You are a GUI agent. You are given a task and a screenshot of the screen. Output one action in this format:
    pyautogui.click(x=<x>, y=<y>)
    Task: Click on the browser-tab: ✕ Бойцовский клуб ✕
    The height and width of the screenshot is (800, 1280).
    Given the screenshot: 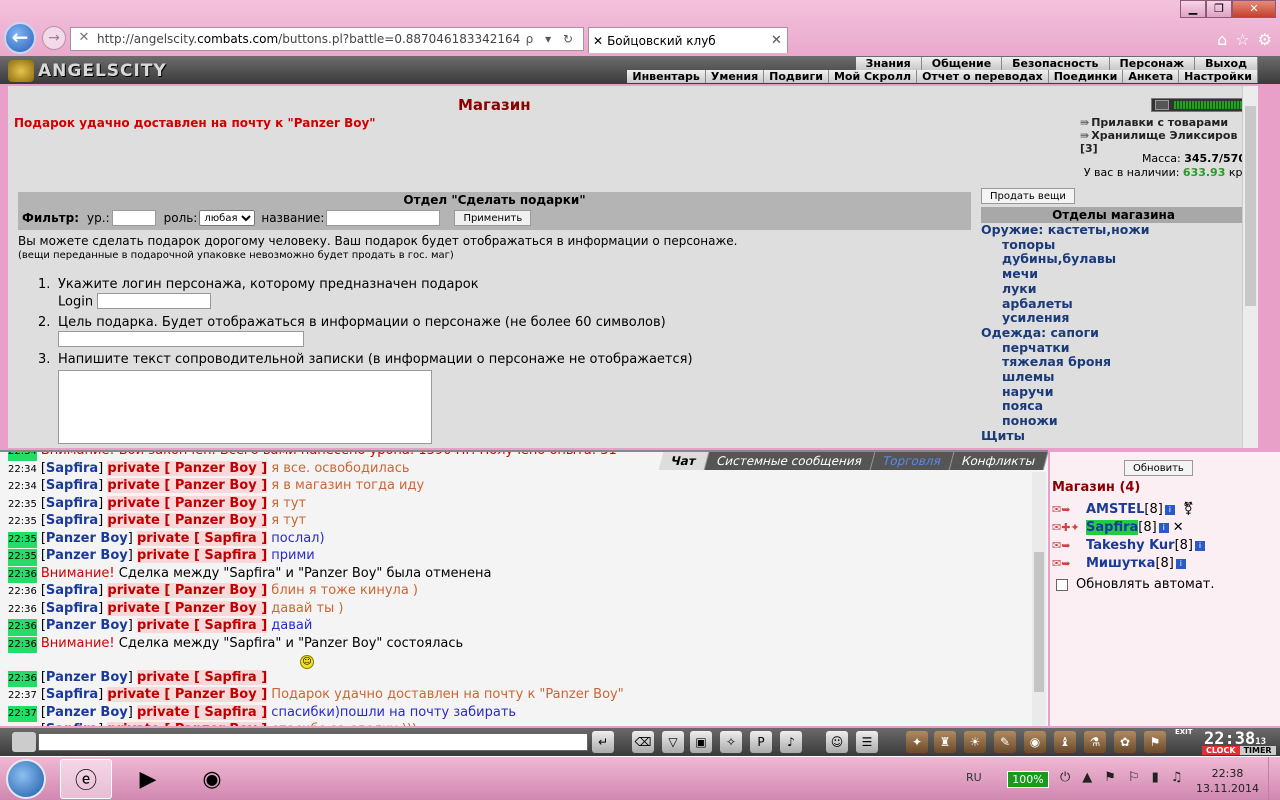 What is the action you would take?
    pyautogui.click(x=688, y=40)
    